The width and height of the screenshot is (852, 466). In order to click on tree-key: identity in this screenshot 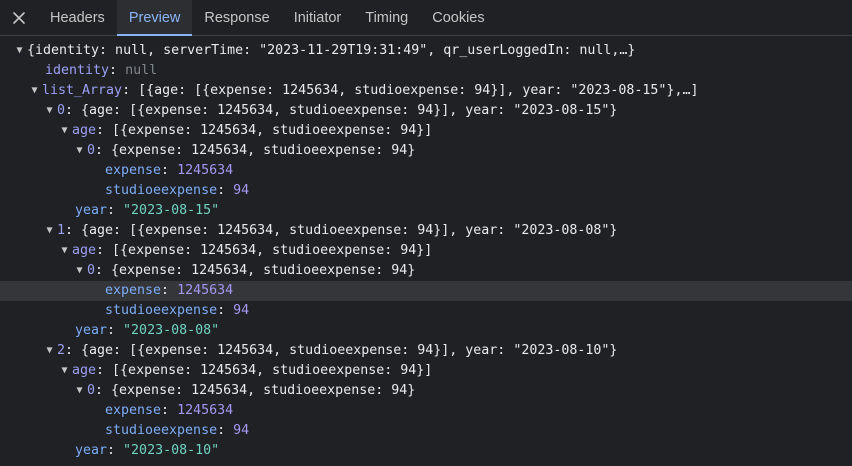, I will do `click(77, 70)`.